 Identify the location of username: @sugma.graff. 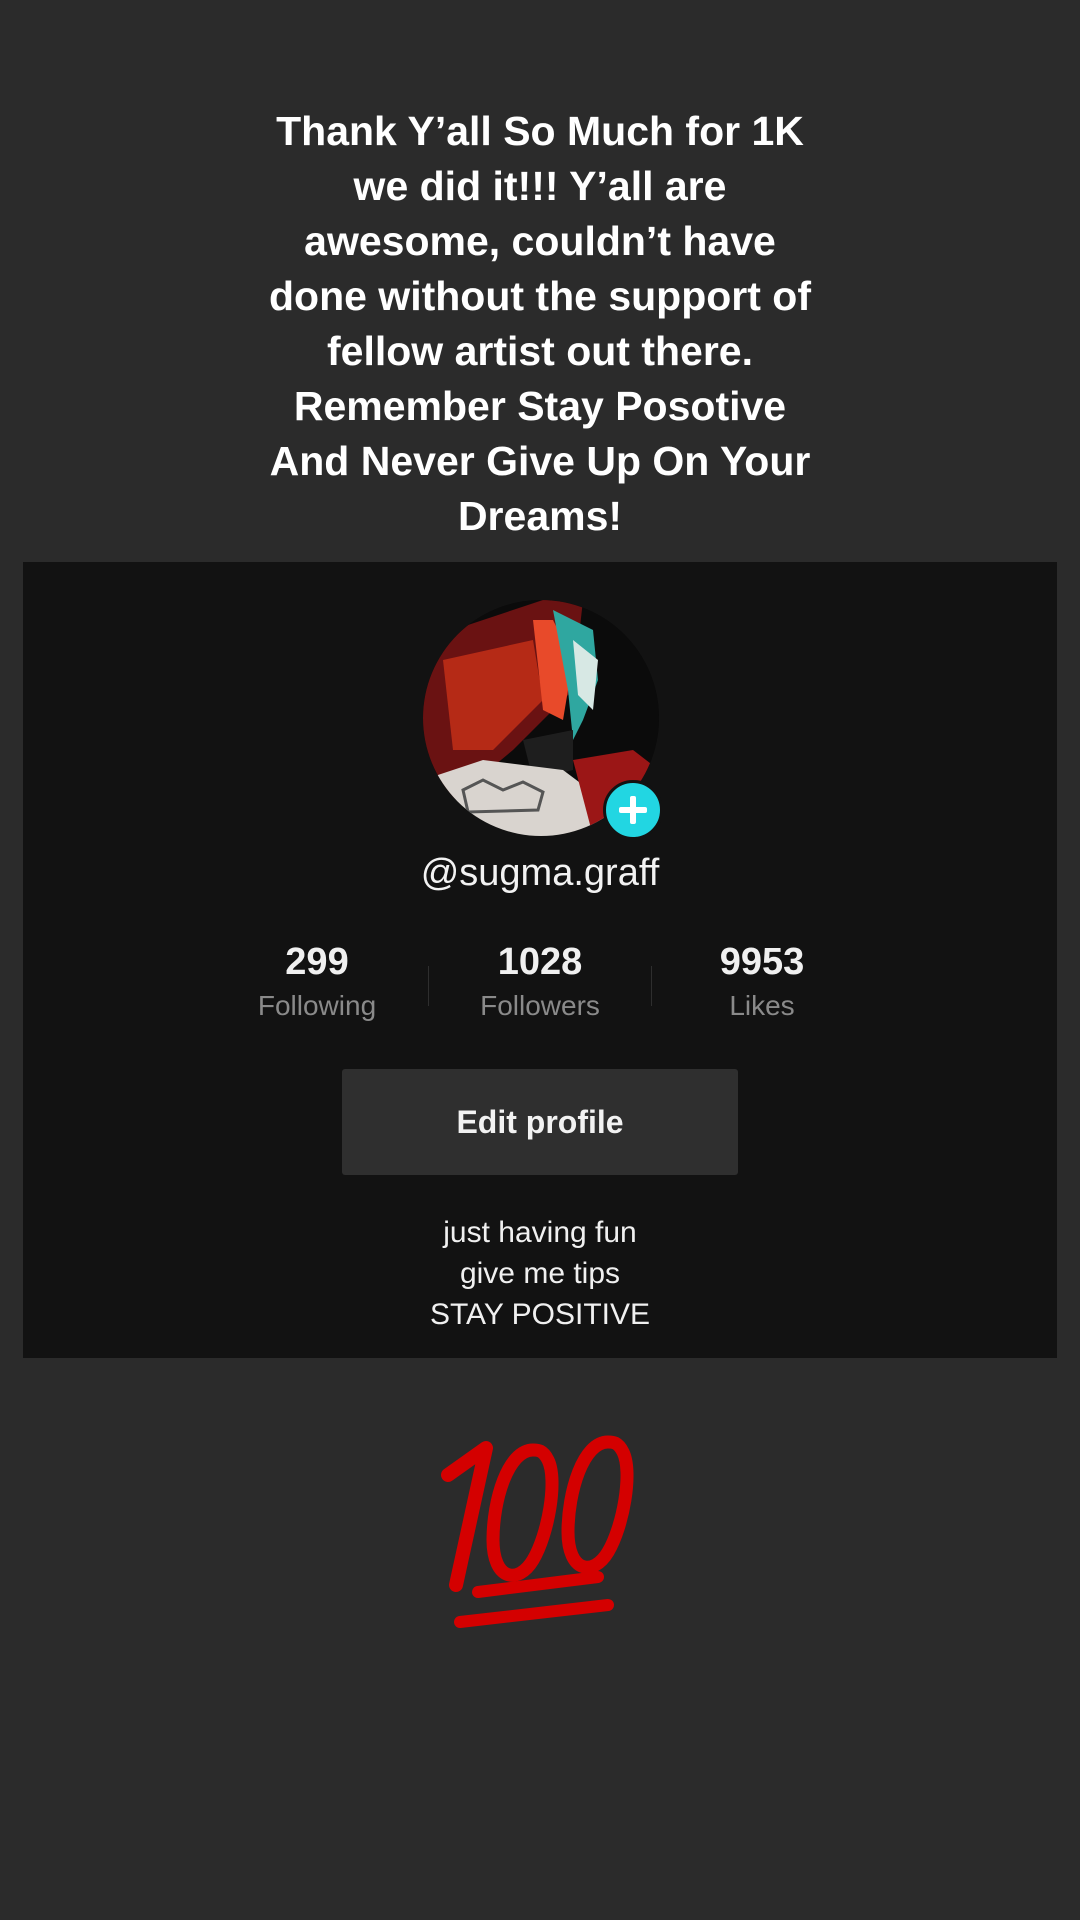
(540, 873).